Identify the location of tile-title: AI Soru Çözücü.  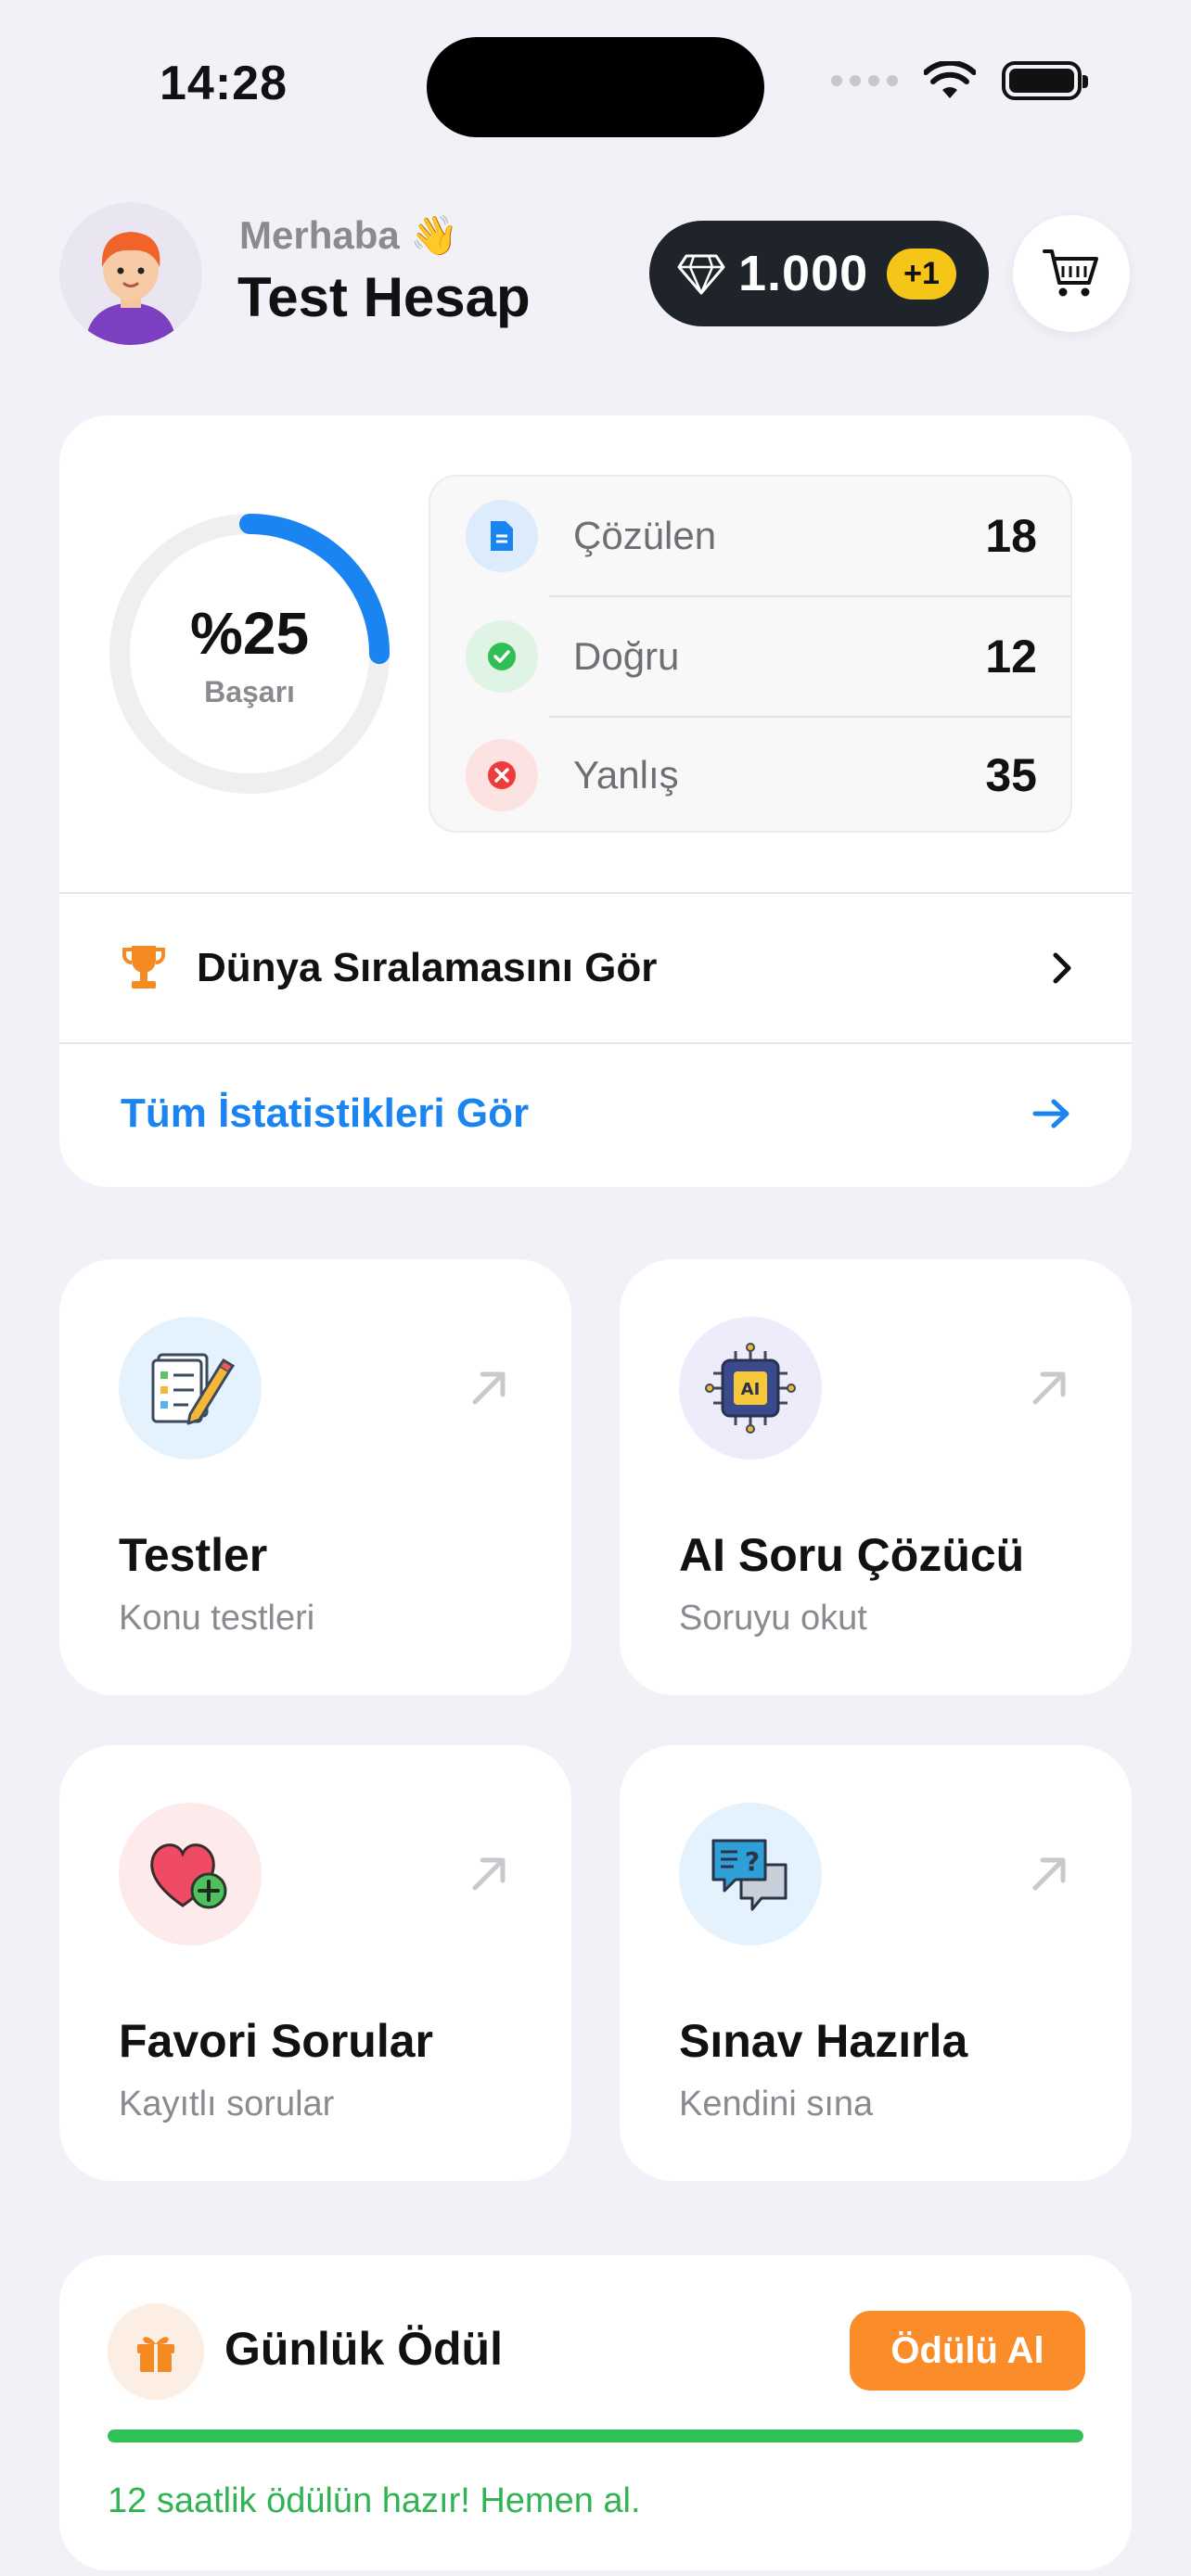
(852, 1555).